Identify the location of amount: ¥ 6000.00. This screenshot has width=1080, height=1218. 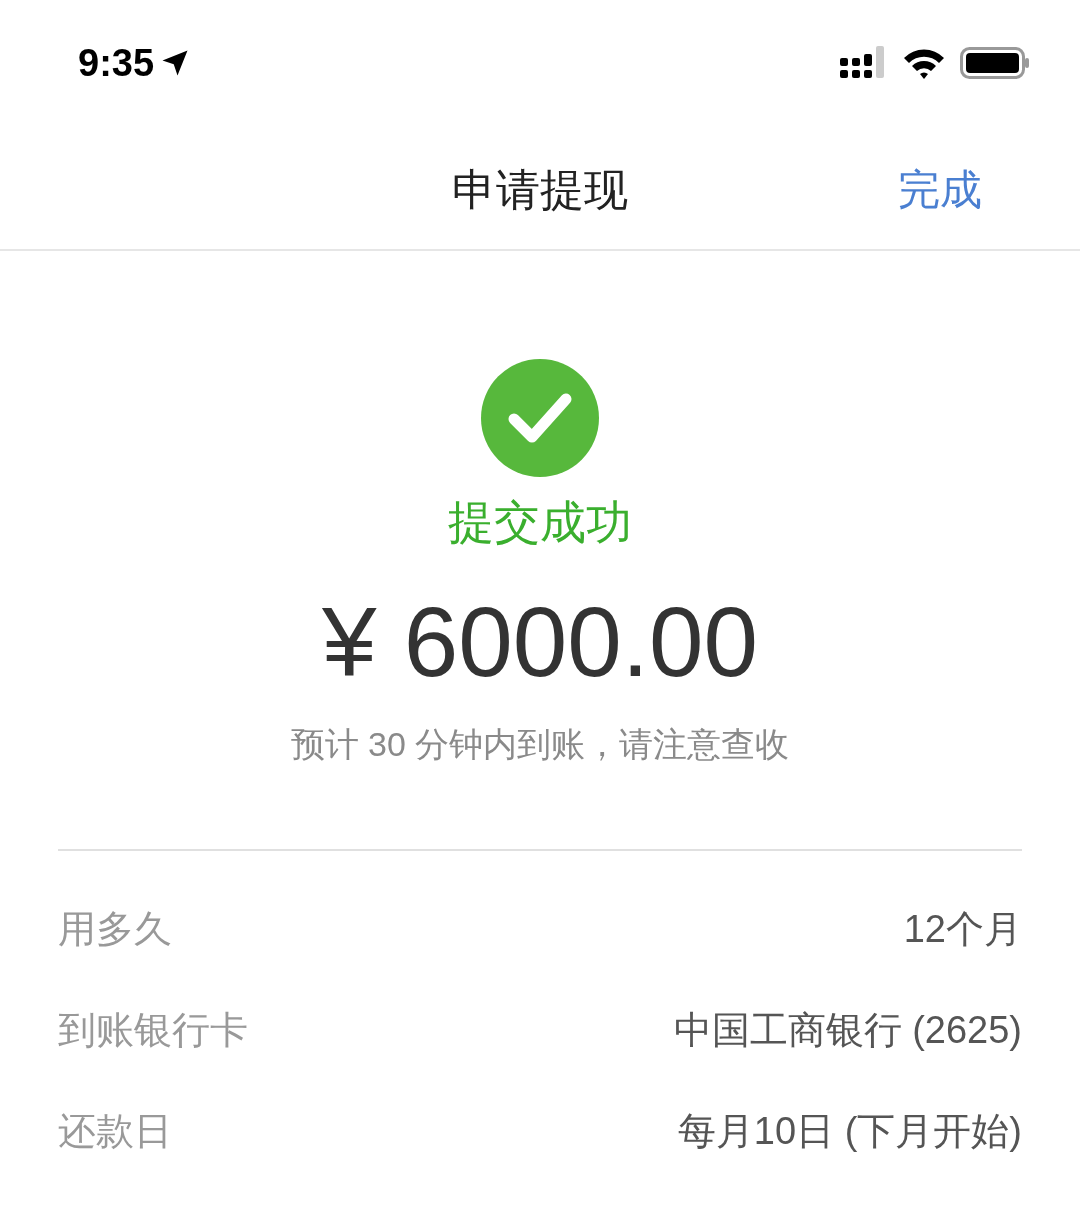
(540, 642).